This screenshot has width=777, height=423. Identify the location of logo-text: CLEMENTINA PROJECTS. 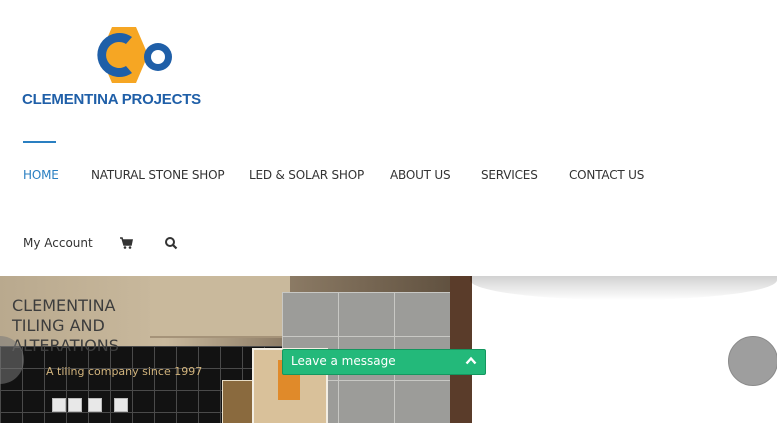
(111, 99).